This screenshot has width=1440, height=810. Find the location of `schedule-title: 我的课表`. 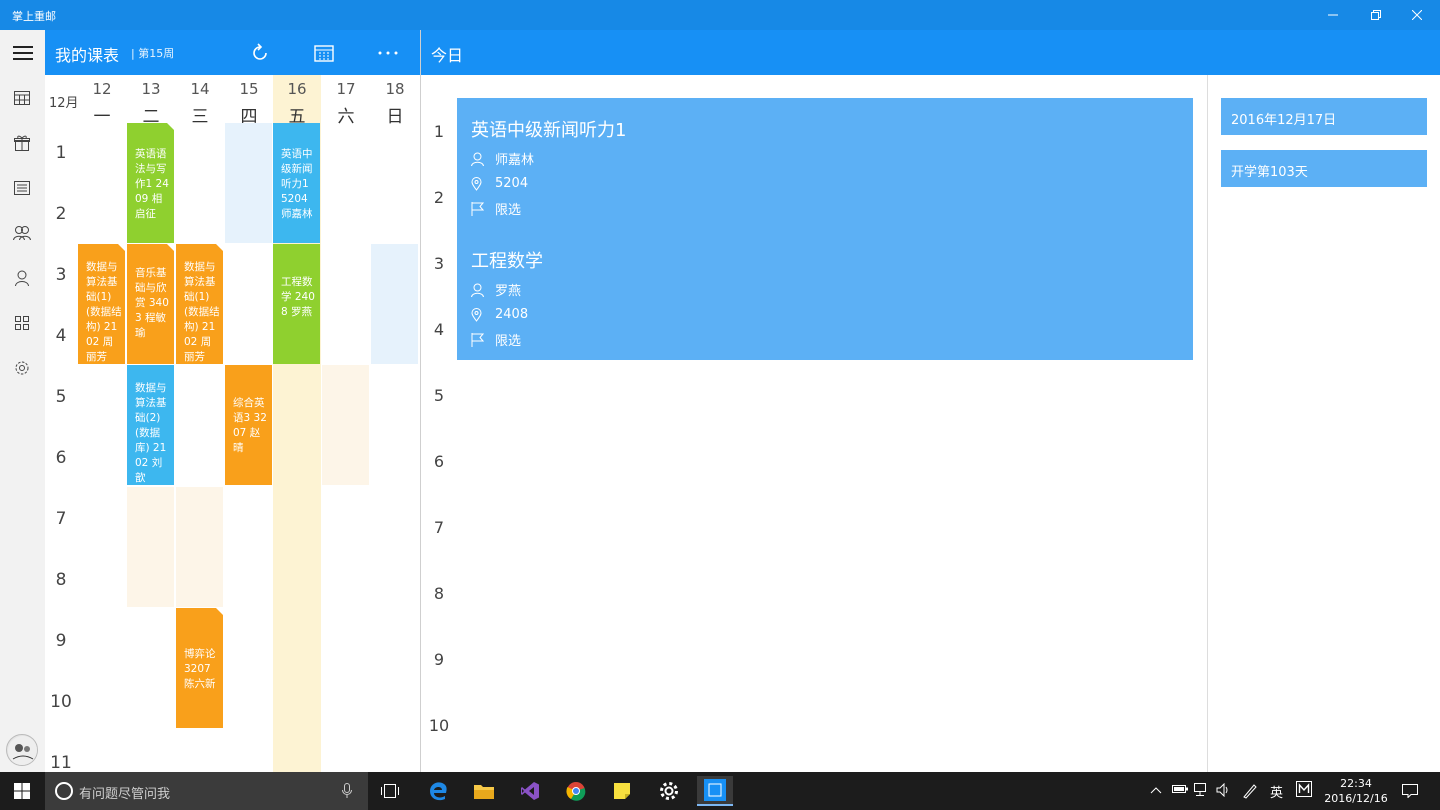

schedule-title: 我的课表 is located at coordinates (87, 55).